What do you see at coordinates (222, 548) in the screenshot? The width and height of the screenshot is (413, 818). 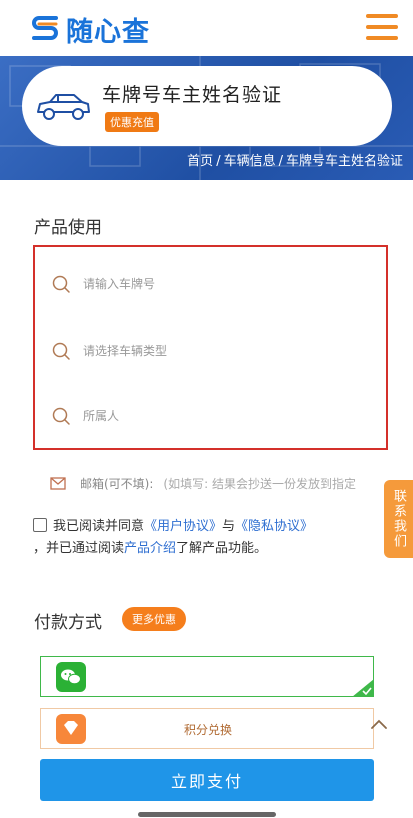 I see `agreement-line2-suffix: 了解产品功能。` at bounding box center [222, 548].